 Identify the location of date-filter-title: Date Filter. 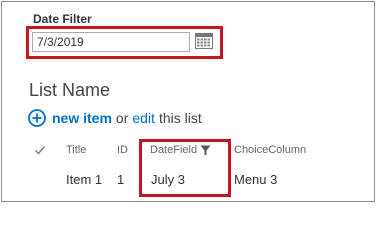
(62, 19).